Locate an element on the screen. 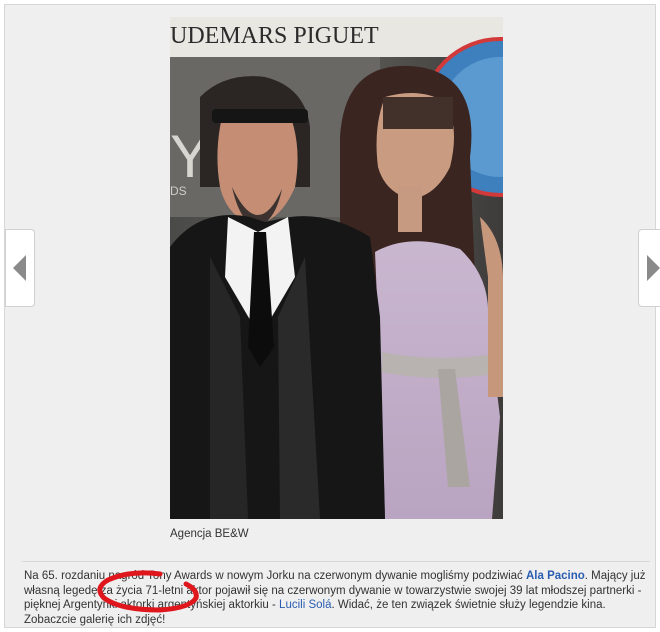 This screenshot has height=632, width=660. next-photo-button is located at coordinates (649, 268).